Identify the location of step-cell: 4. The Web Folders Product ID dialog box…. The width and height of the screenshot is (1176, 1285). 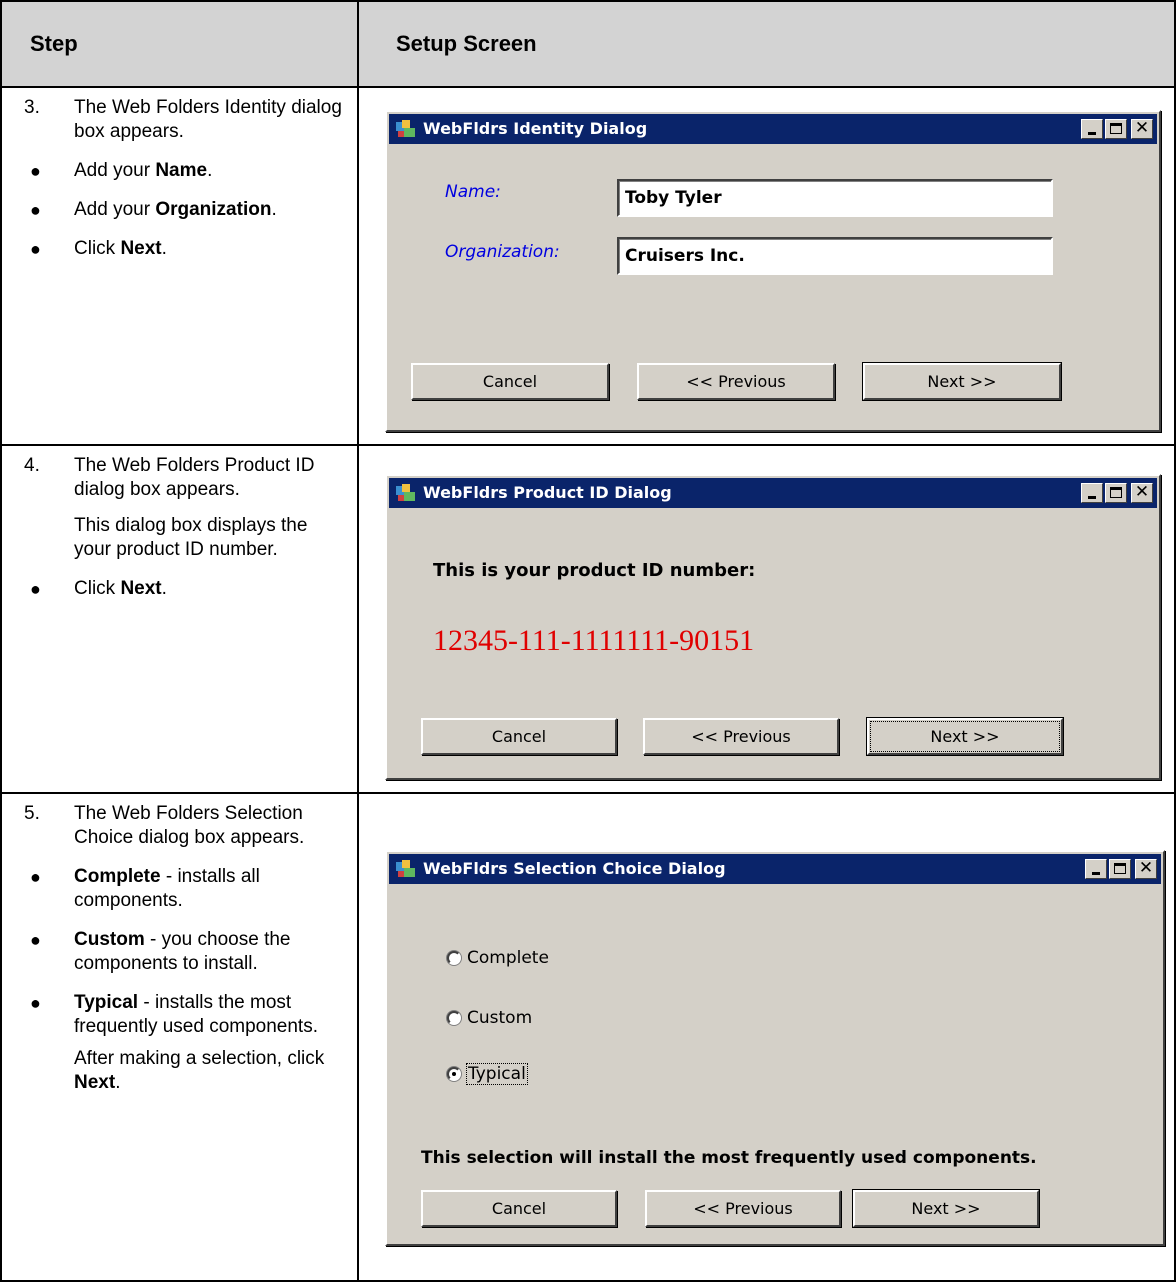
(180, 619).